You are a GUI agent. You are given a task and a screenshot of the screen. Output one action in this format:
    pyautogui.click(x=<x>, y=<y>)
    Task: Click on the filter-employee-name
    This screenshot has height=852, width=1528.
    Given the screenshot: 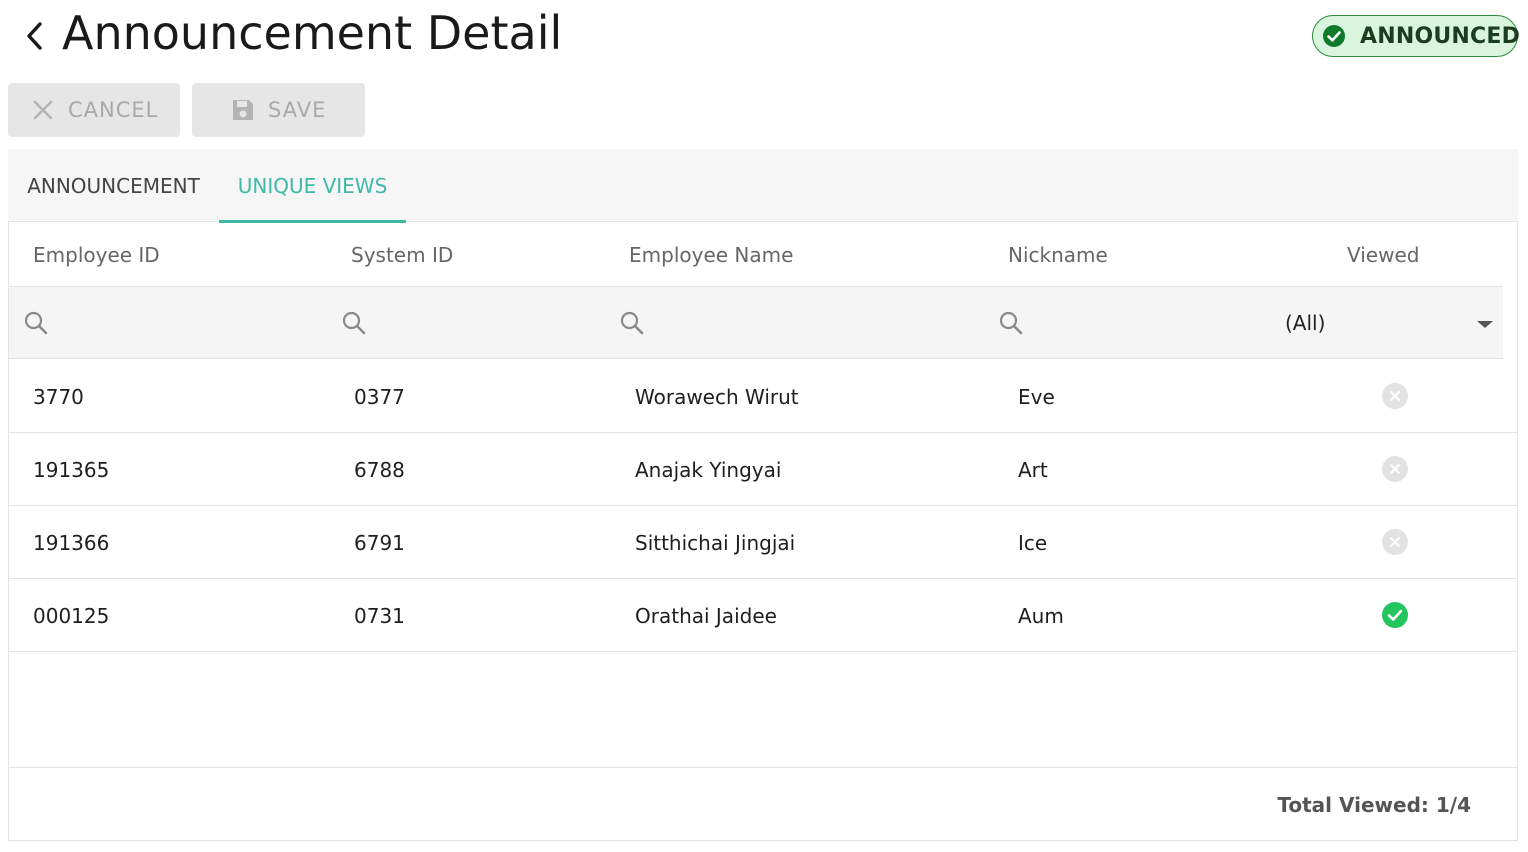 What is the action you would take?
    pyautogui.click(x=737, y=323)
    